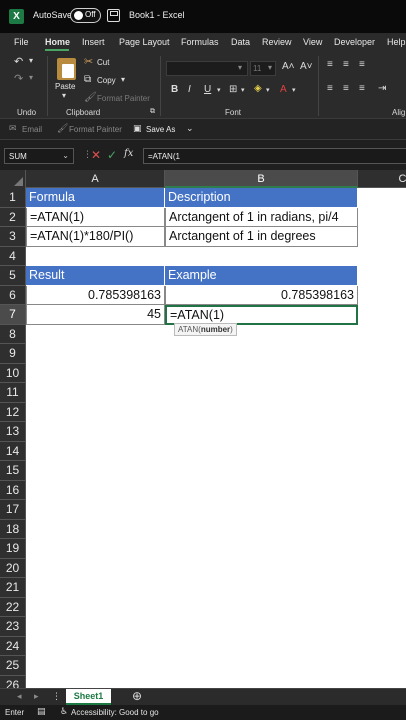  What do you see at coordinates (13, 315) in the screenshot?
I see `row-header: 7` at bounding box center [13, 315].